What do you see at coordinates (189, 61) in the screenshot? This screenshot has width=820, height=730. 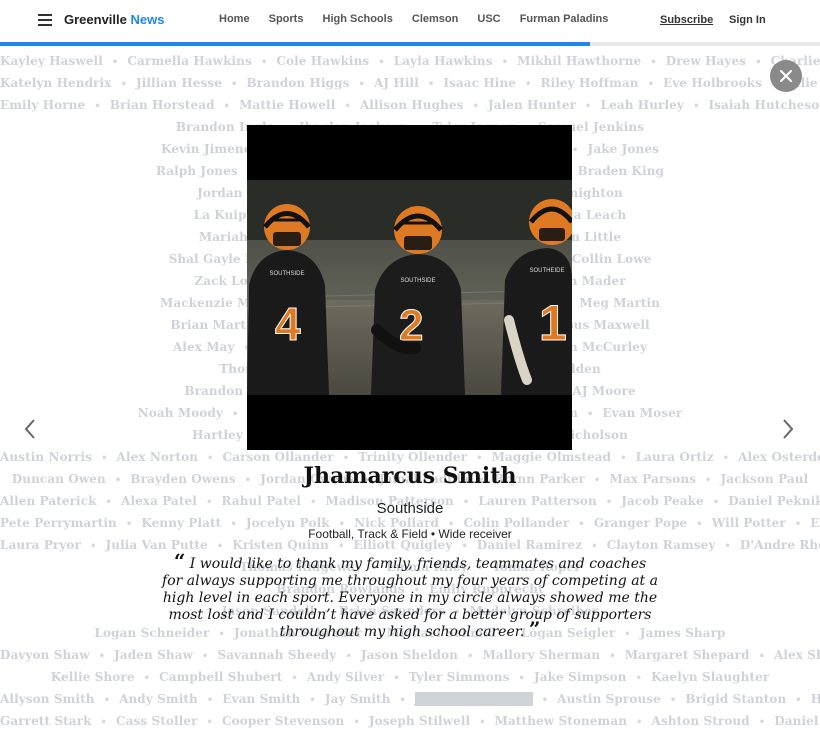 I see `name-wall-entry: Carmella Hawkins` at bounding box center [189, 61].